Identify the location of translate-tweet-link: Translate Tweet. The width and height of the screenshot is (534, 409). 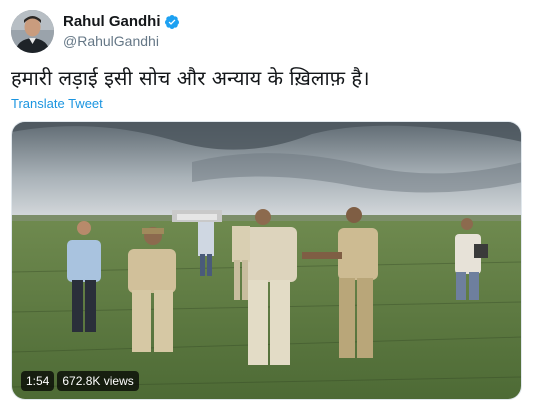
(57, 103).